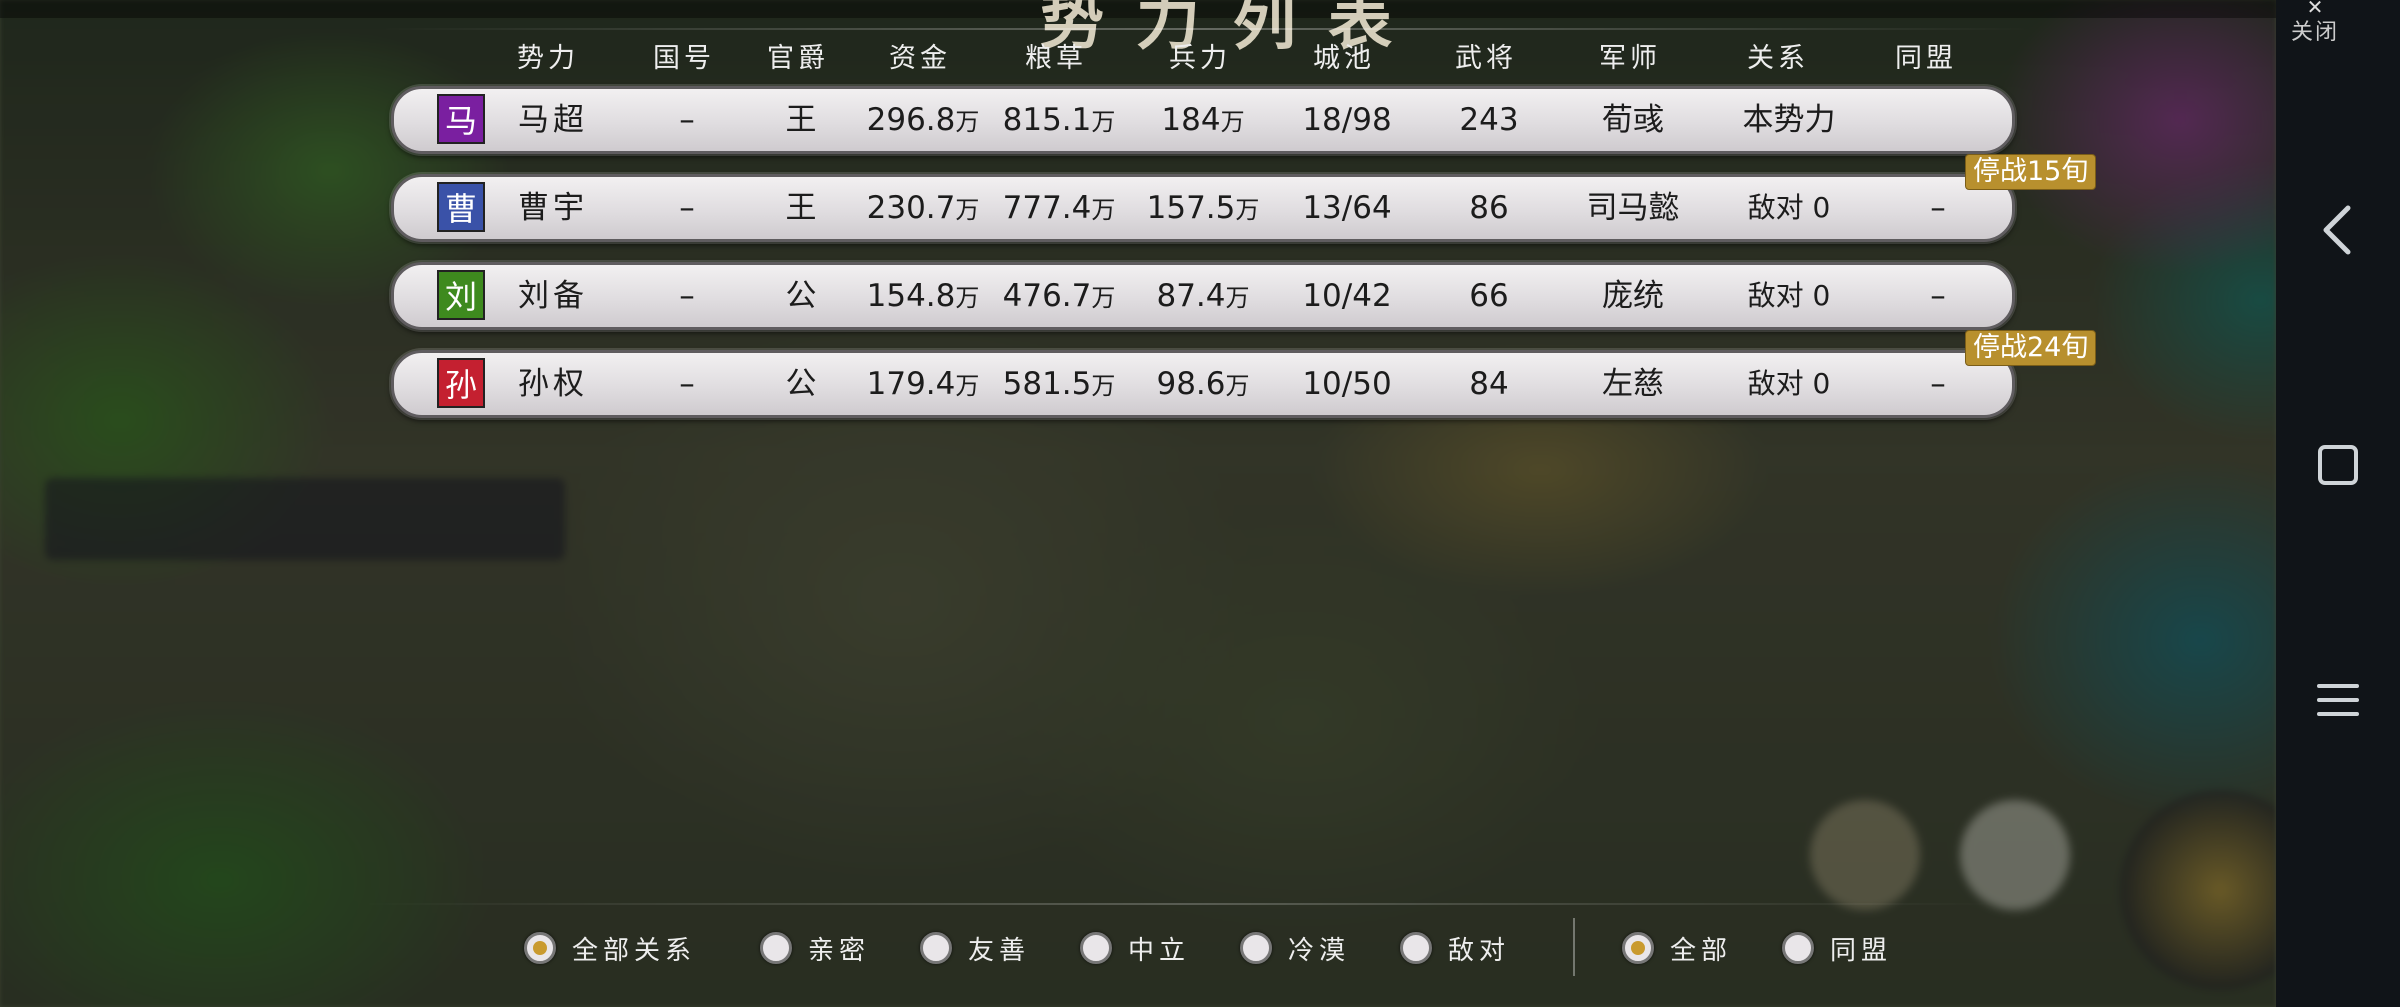  I want to click on faction-food: 777.4万, so click(1059, 208).